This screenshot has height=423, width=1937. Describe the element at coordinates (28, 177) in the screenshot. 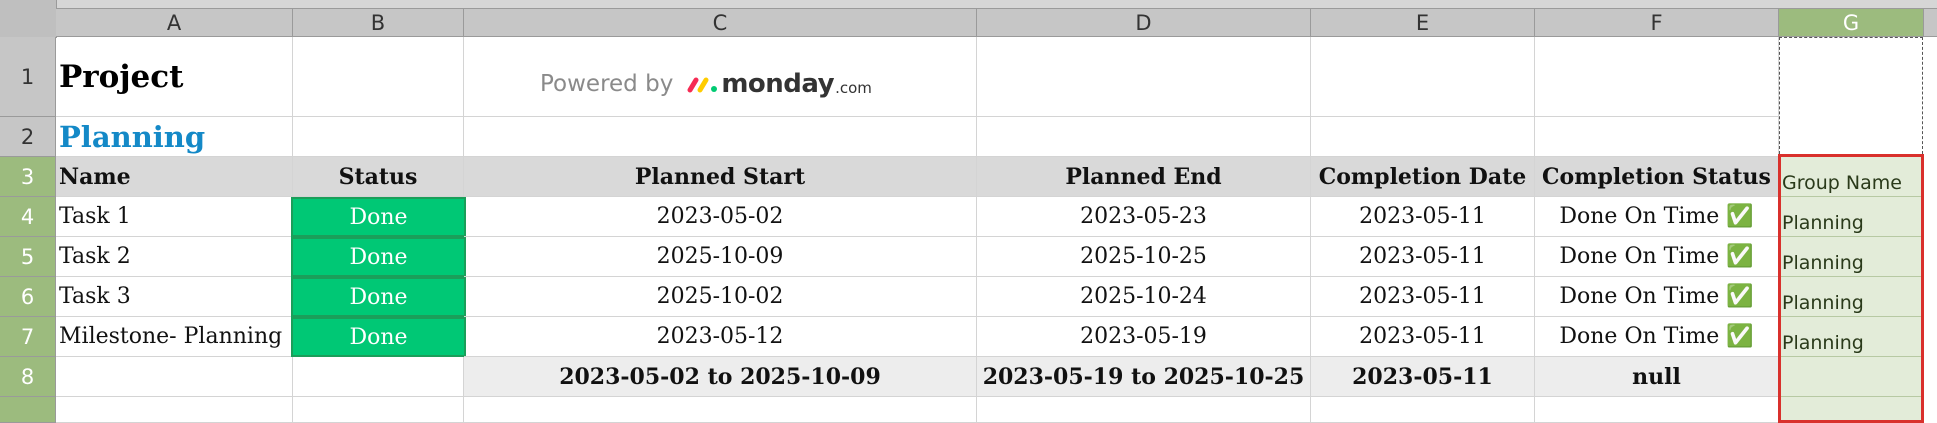

I see `row-header-3: 3` at that location.